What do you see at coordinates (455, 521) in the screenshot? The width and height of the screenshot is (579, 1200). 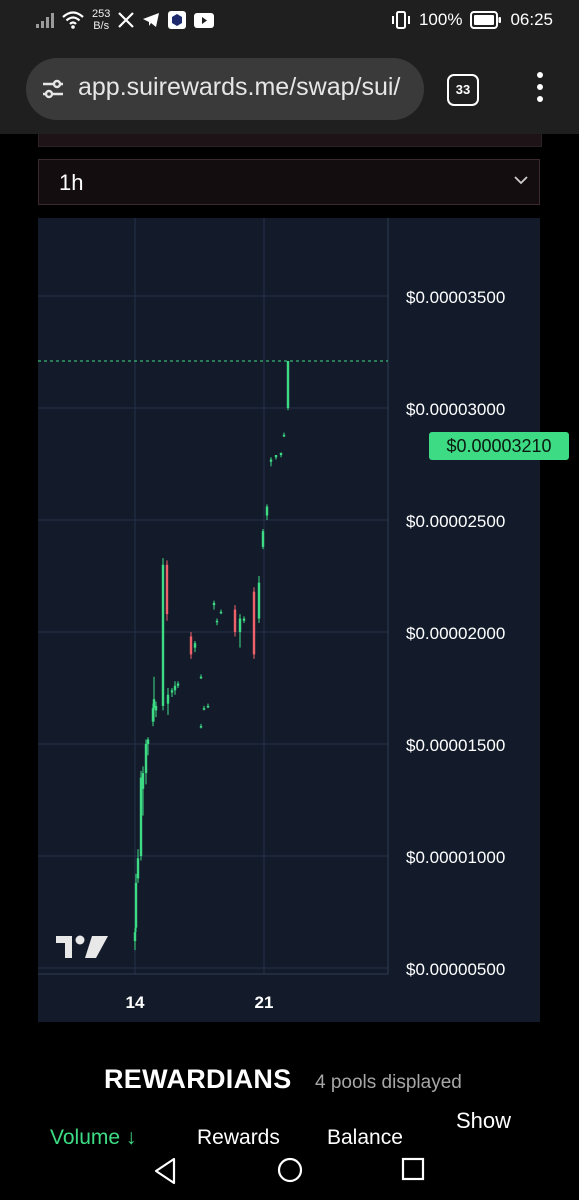 I see `y-tick-label: $0.00002500` at bounding box center [455, 521].